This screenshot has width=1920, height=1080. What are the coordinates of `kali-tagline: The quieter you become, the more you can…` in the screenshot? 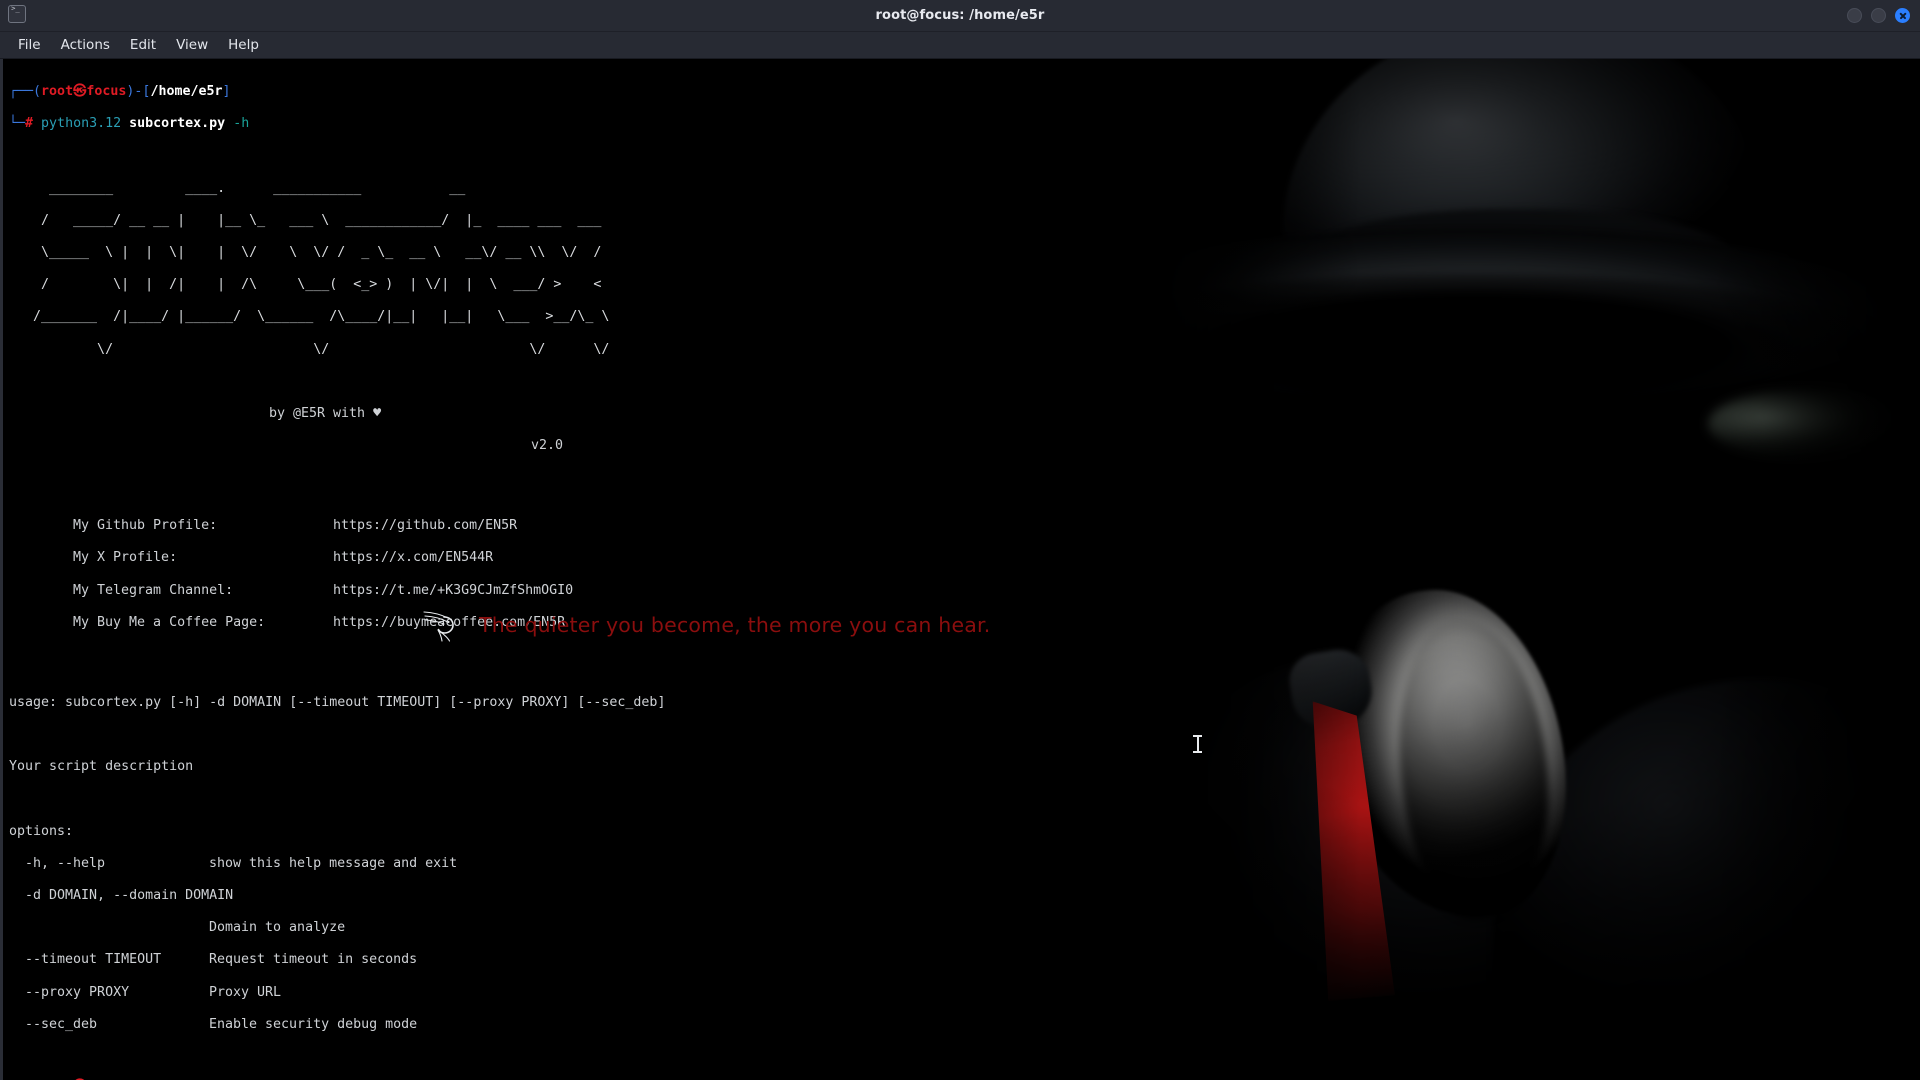 It's located at (735, 625).